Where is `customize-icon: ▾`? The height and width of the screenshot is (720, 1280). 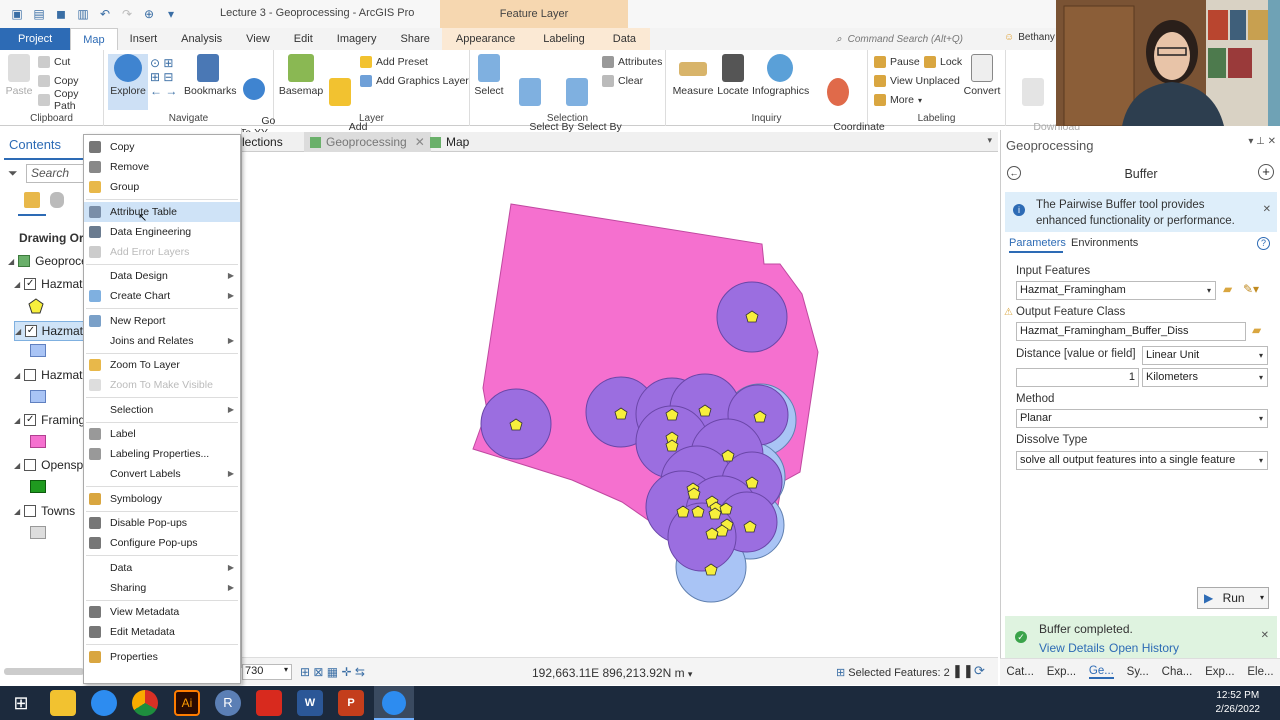
customize-icon: ▾ is located at coordinates (171, 14).